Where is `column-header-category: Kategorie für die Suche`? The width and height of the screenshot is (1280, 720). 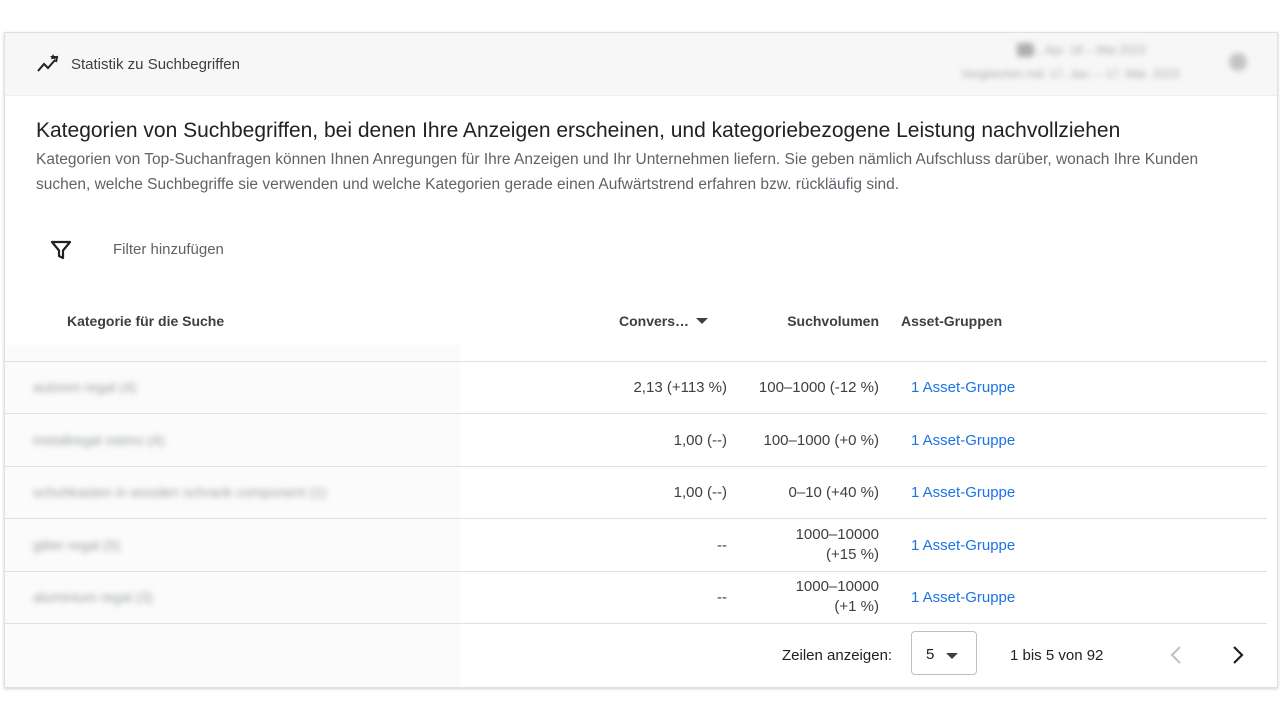
column-header-category: Kategorie für die Suche is located at coordinates (145, 321).